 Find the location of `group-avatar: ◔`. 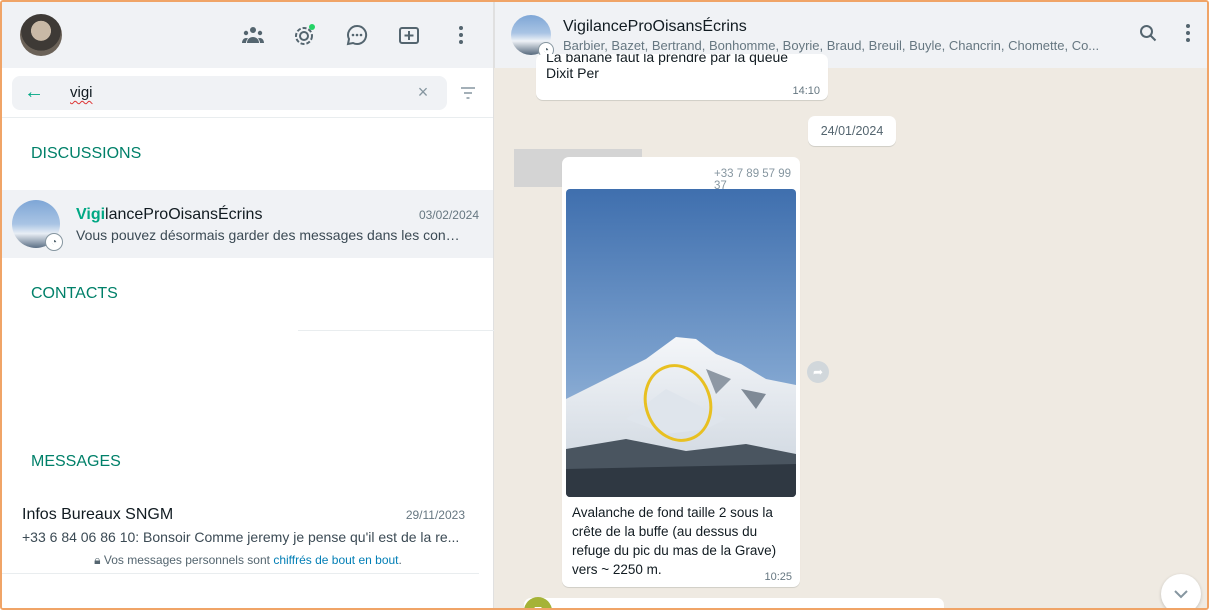

group-avatar: ◔ is located at coordinates (37, 225).